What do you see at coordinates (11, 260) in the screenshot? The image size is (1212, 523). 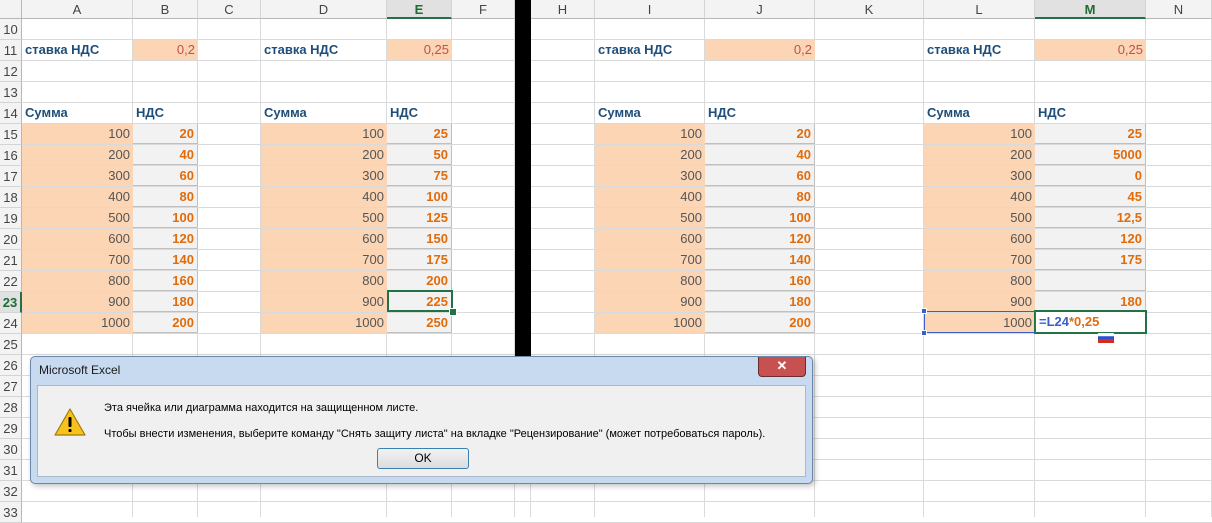 I see `row-header-21: 21` at bounding box center [11, 260].